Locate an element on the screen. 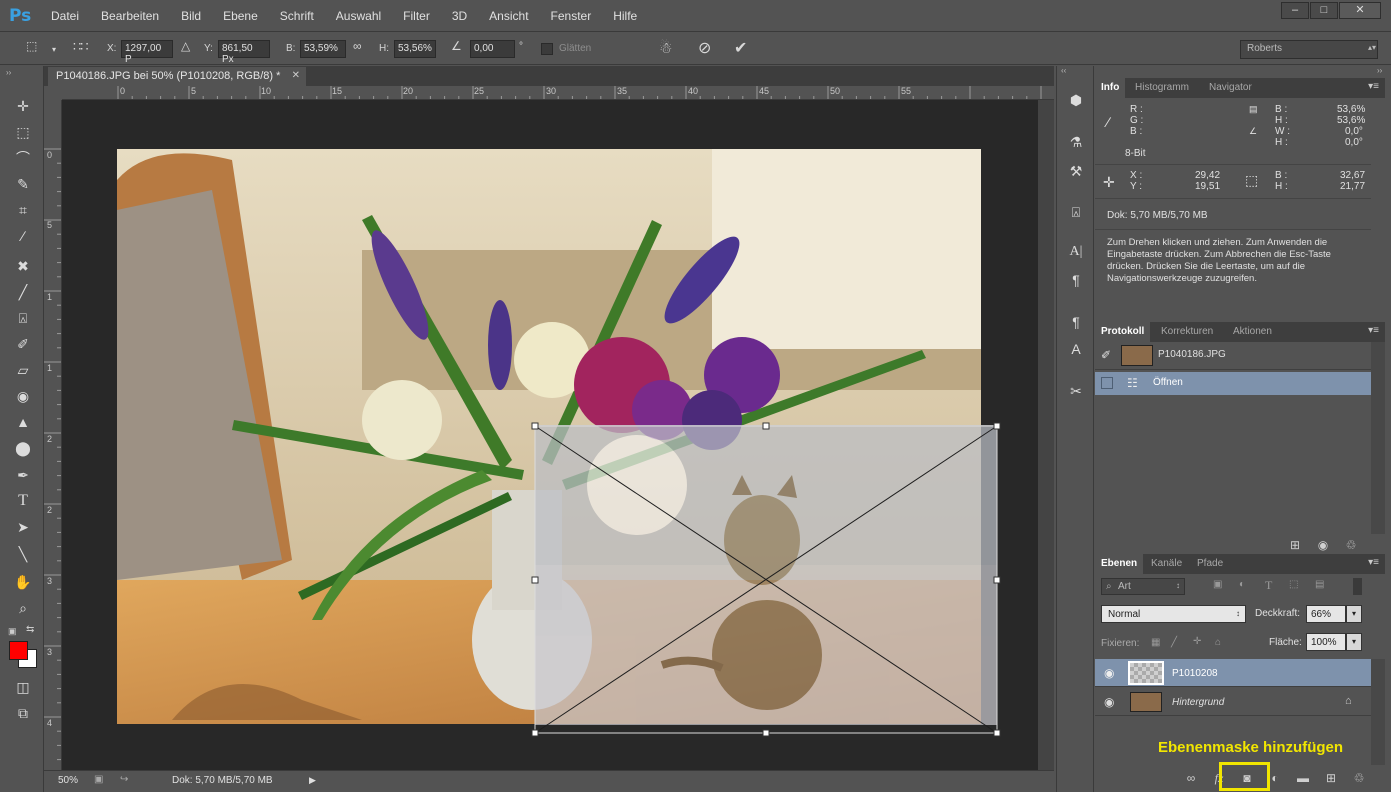 This screenshot has width=1391, height=792. lock-image-icon: ╱ is located at coordinates (1174, 642).